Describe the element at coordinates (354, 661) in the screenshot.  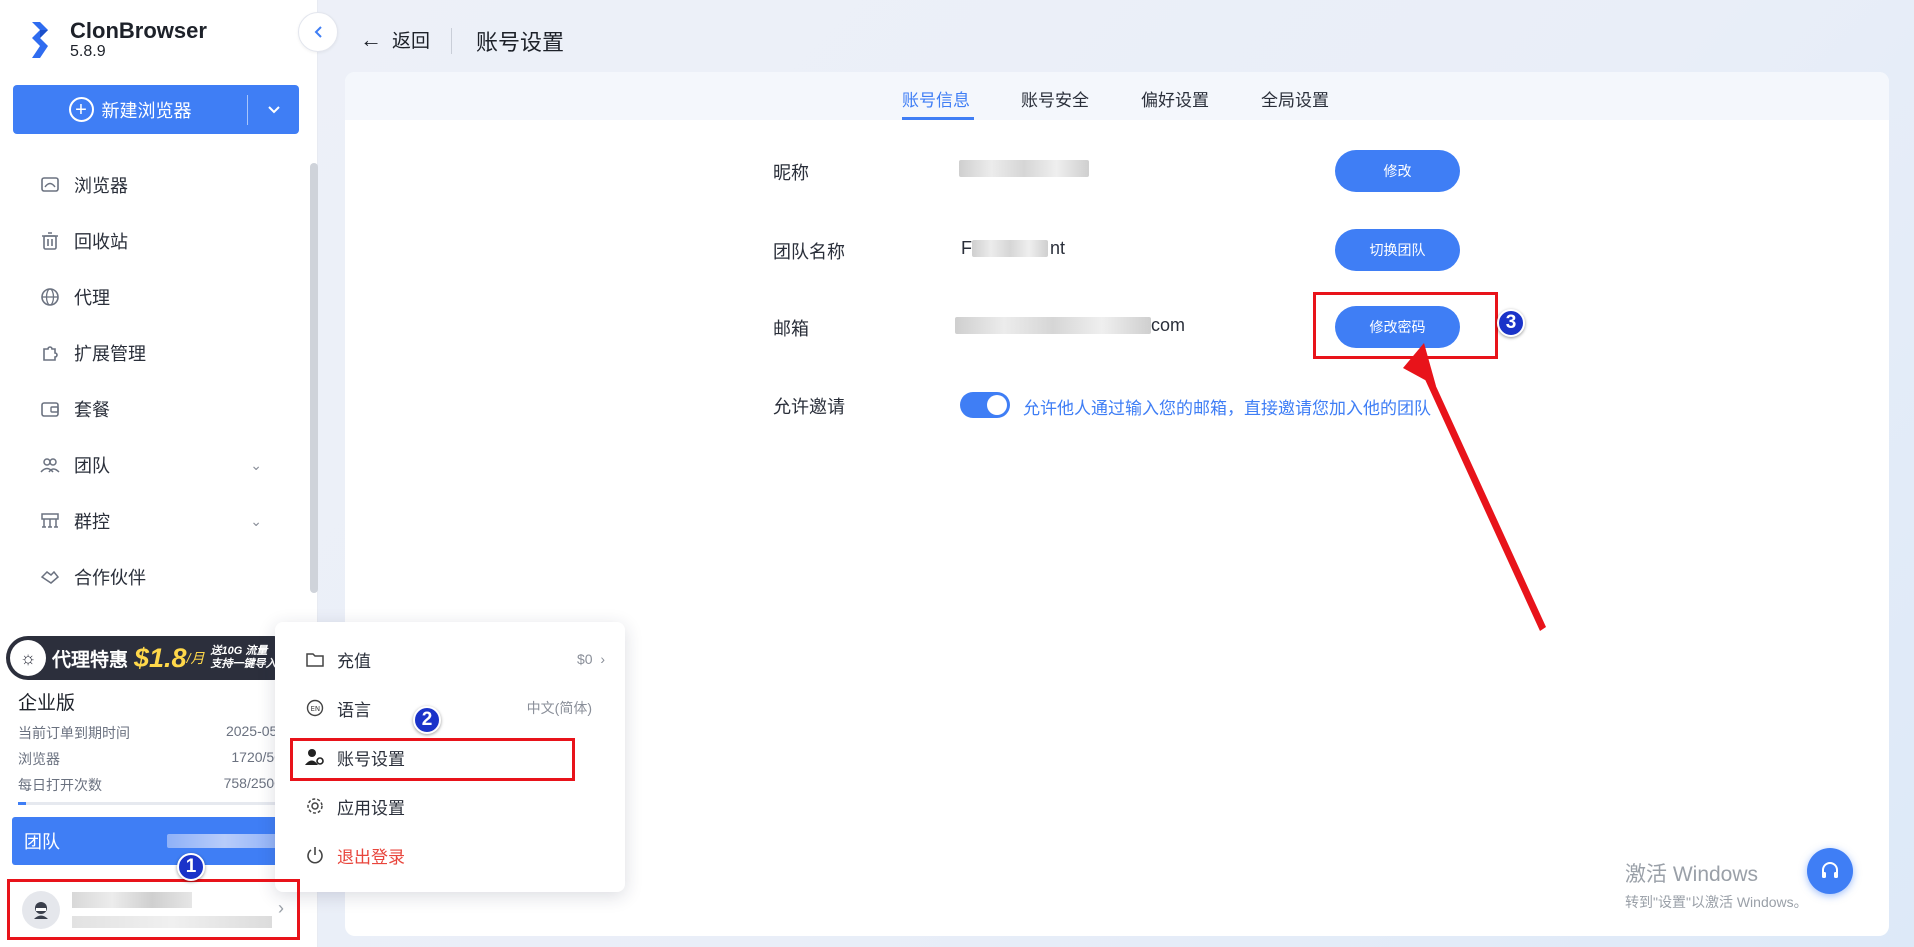
I see `menu-item-label: 充值` at that location.